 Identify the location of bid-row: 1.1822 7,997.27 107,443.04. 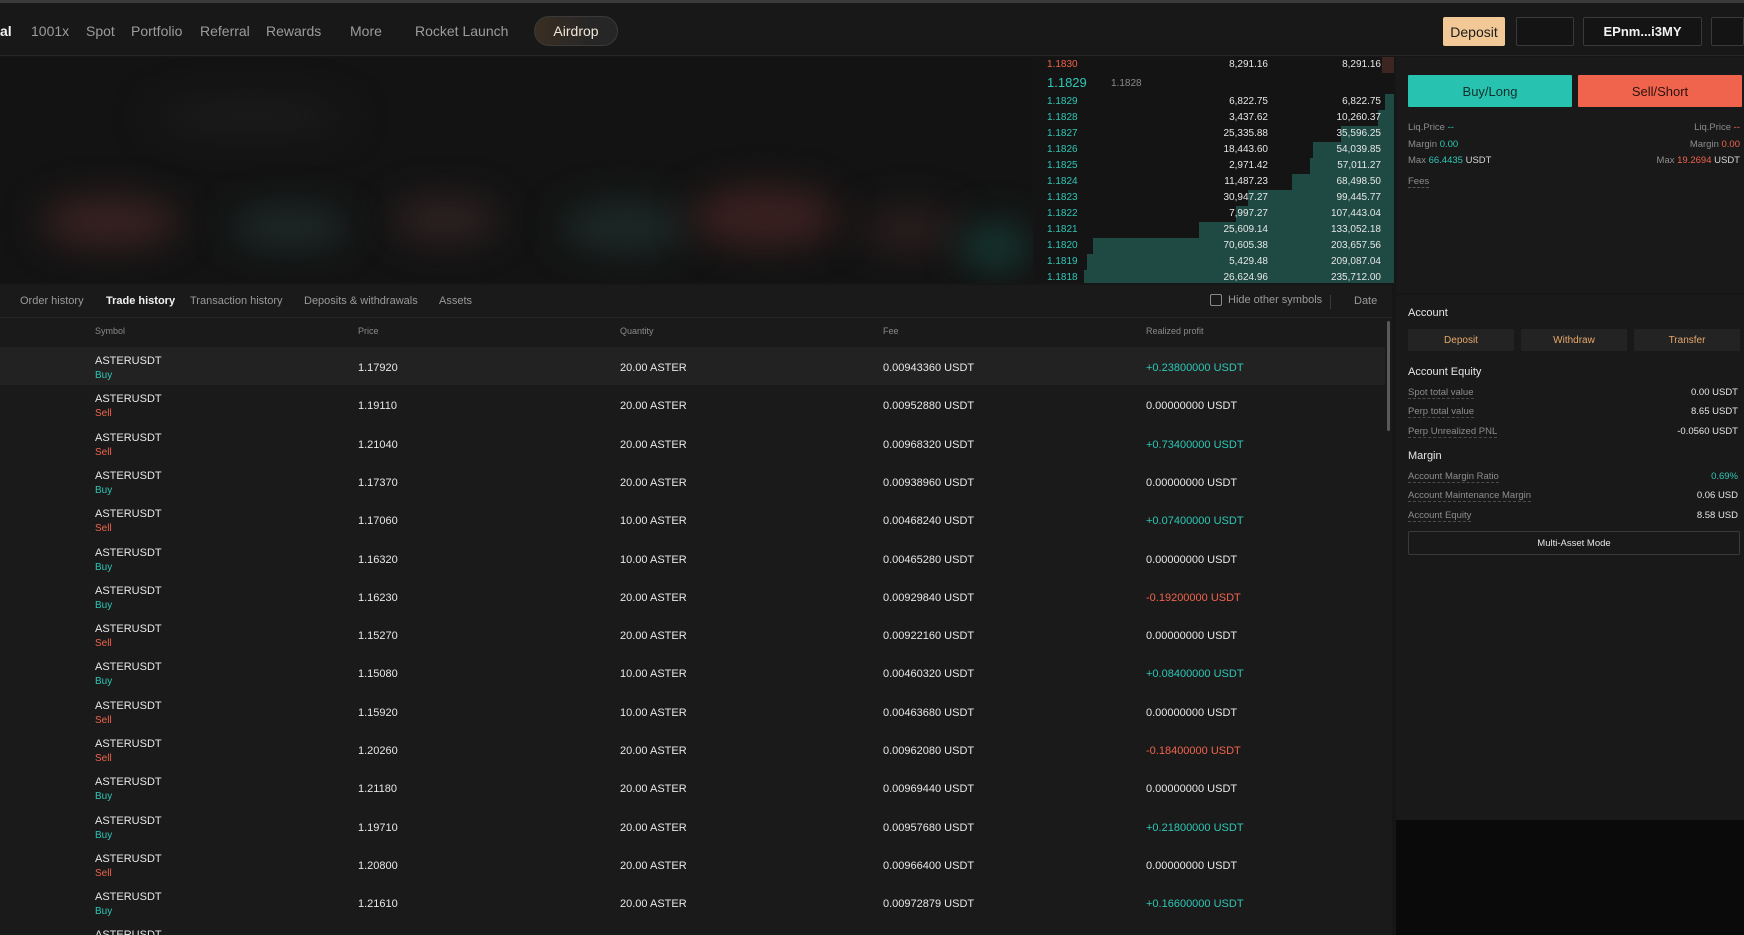
(1214, 214).